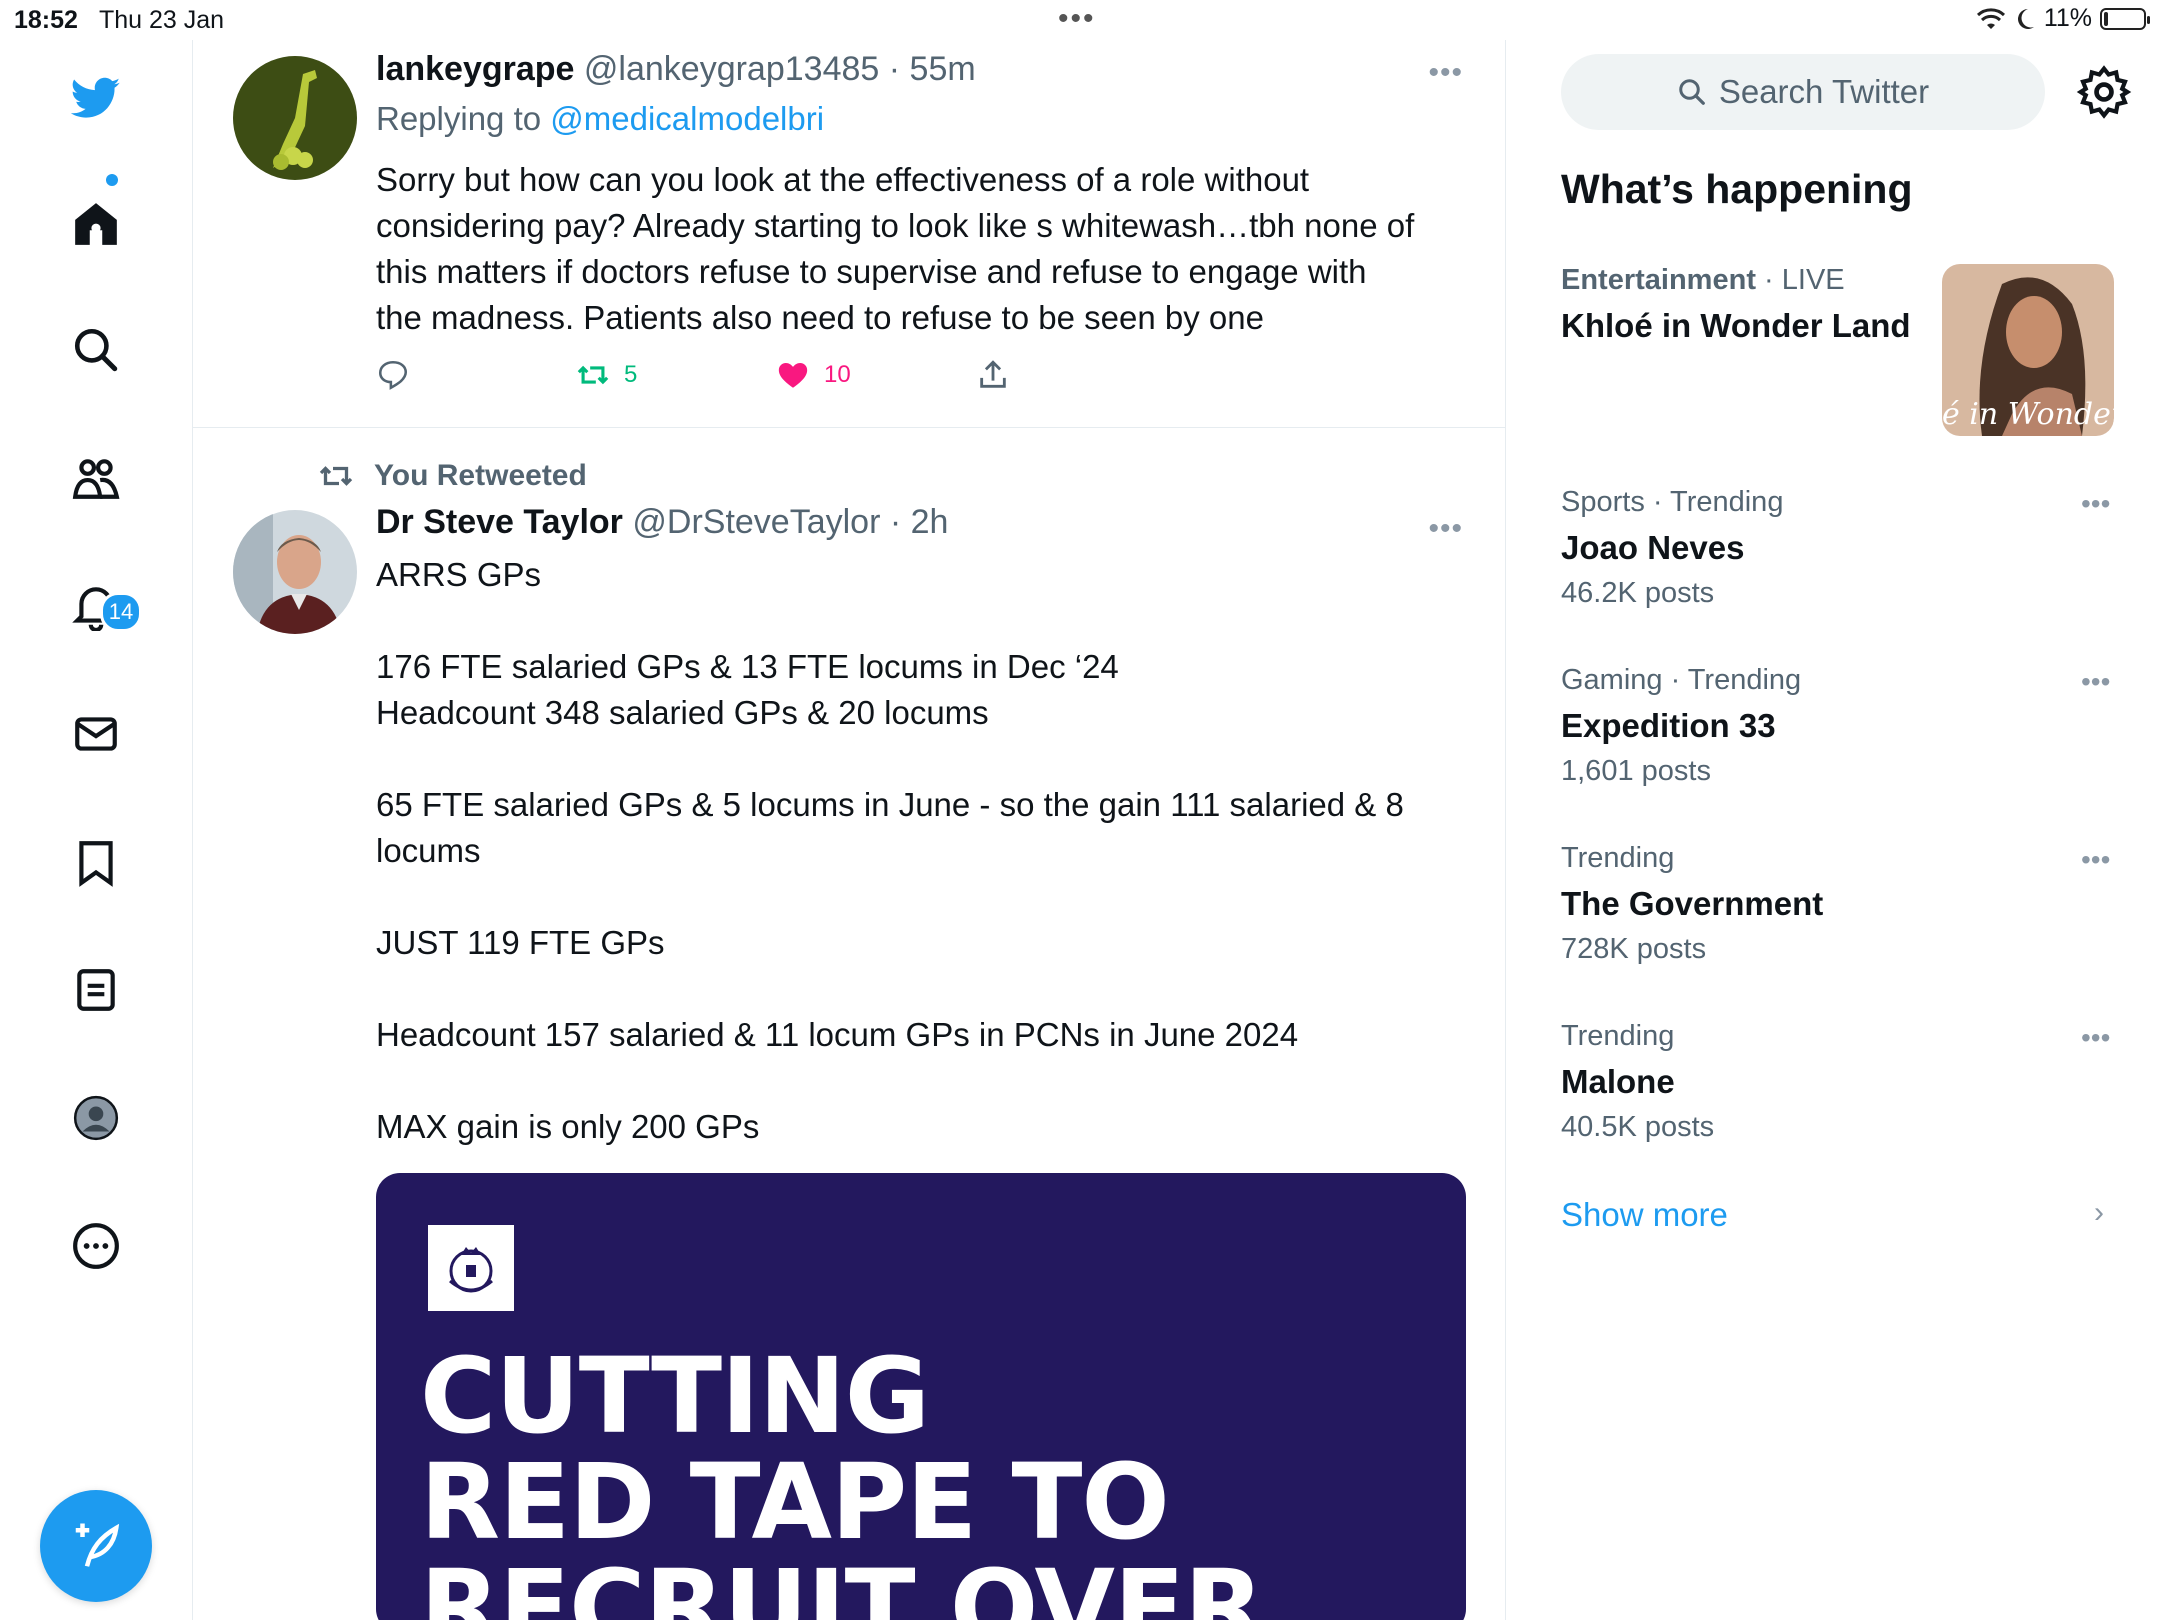 The width and height of the screenshot is (2160, 1620). Describe the element at coordinates (1668, 725) in the screenshot. I see `trend-topic: Expedition 33` at that location.